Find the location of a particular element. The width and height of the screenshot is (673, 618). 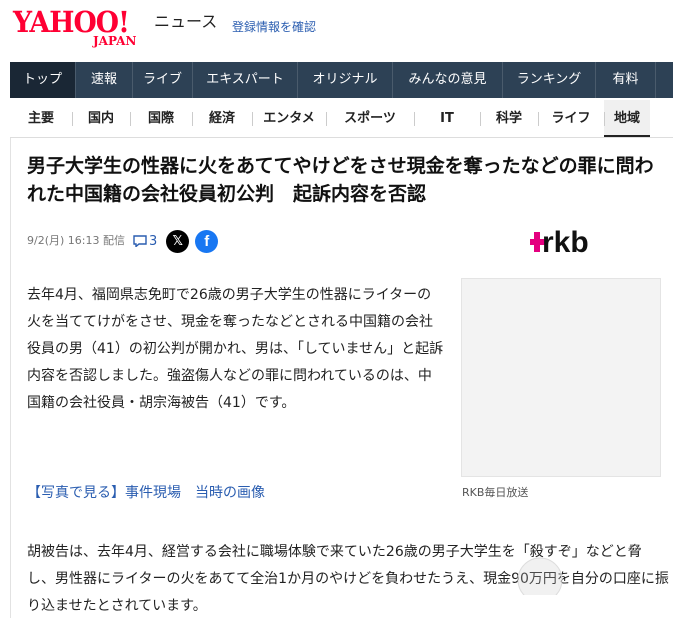

share-x-button: 𝕏 is located at coordinates (178, 241).